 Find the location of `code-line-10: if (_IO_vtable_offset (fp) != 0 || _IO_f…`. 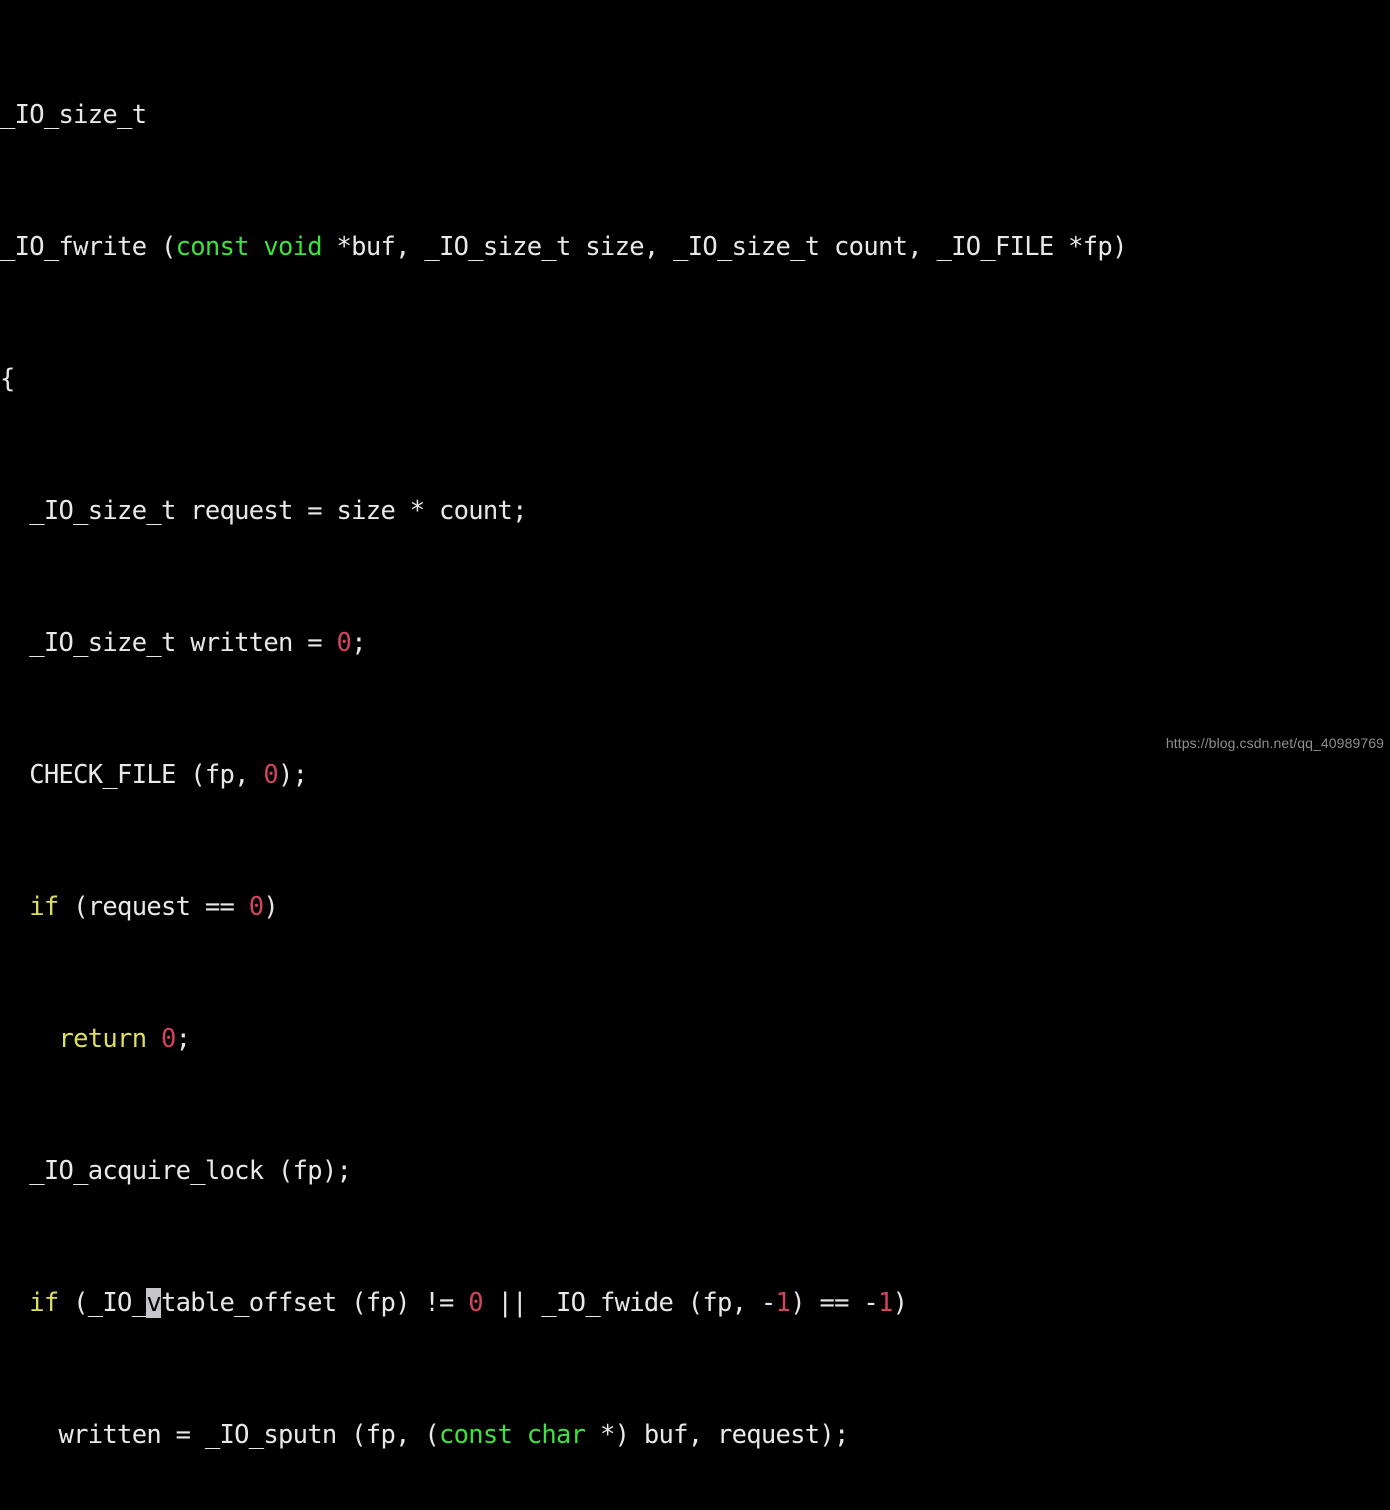

code-line-10: if (_IO_vtable_offset (fp) != 0 || _IO_f… is located at coordinates (695, 1303).